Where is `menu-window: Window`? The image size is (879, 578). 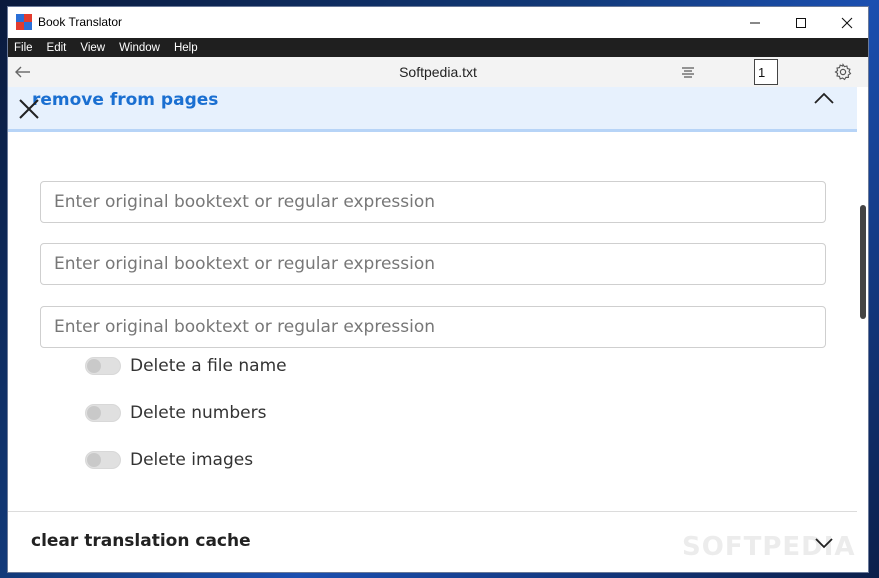 menu-window: Window is located at coordinates (139, 48).